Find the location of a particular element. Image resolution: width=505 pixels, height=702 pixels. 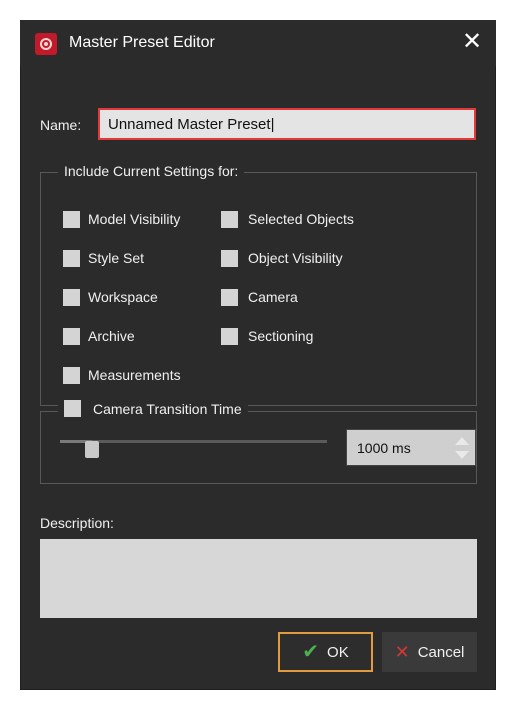

ok-button-label: OK is located at coordinates (338, 652).